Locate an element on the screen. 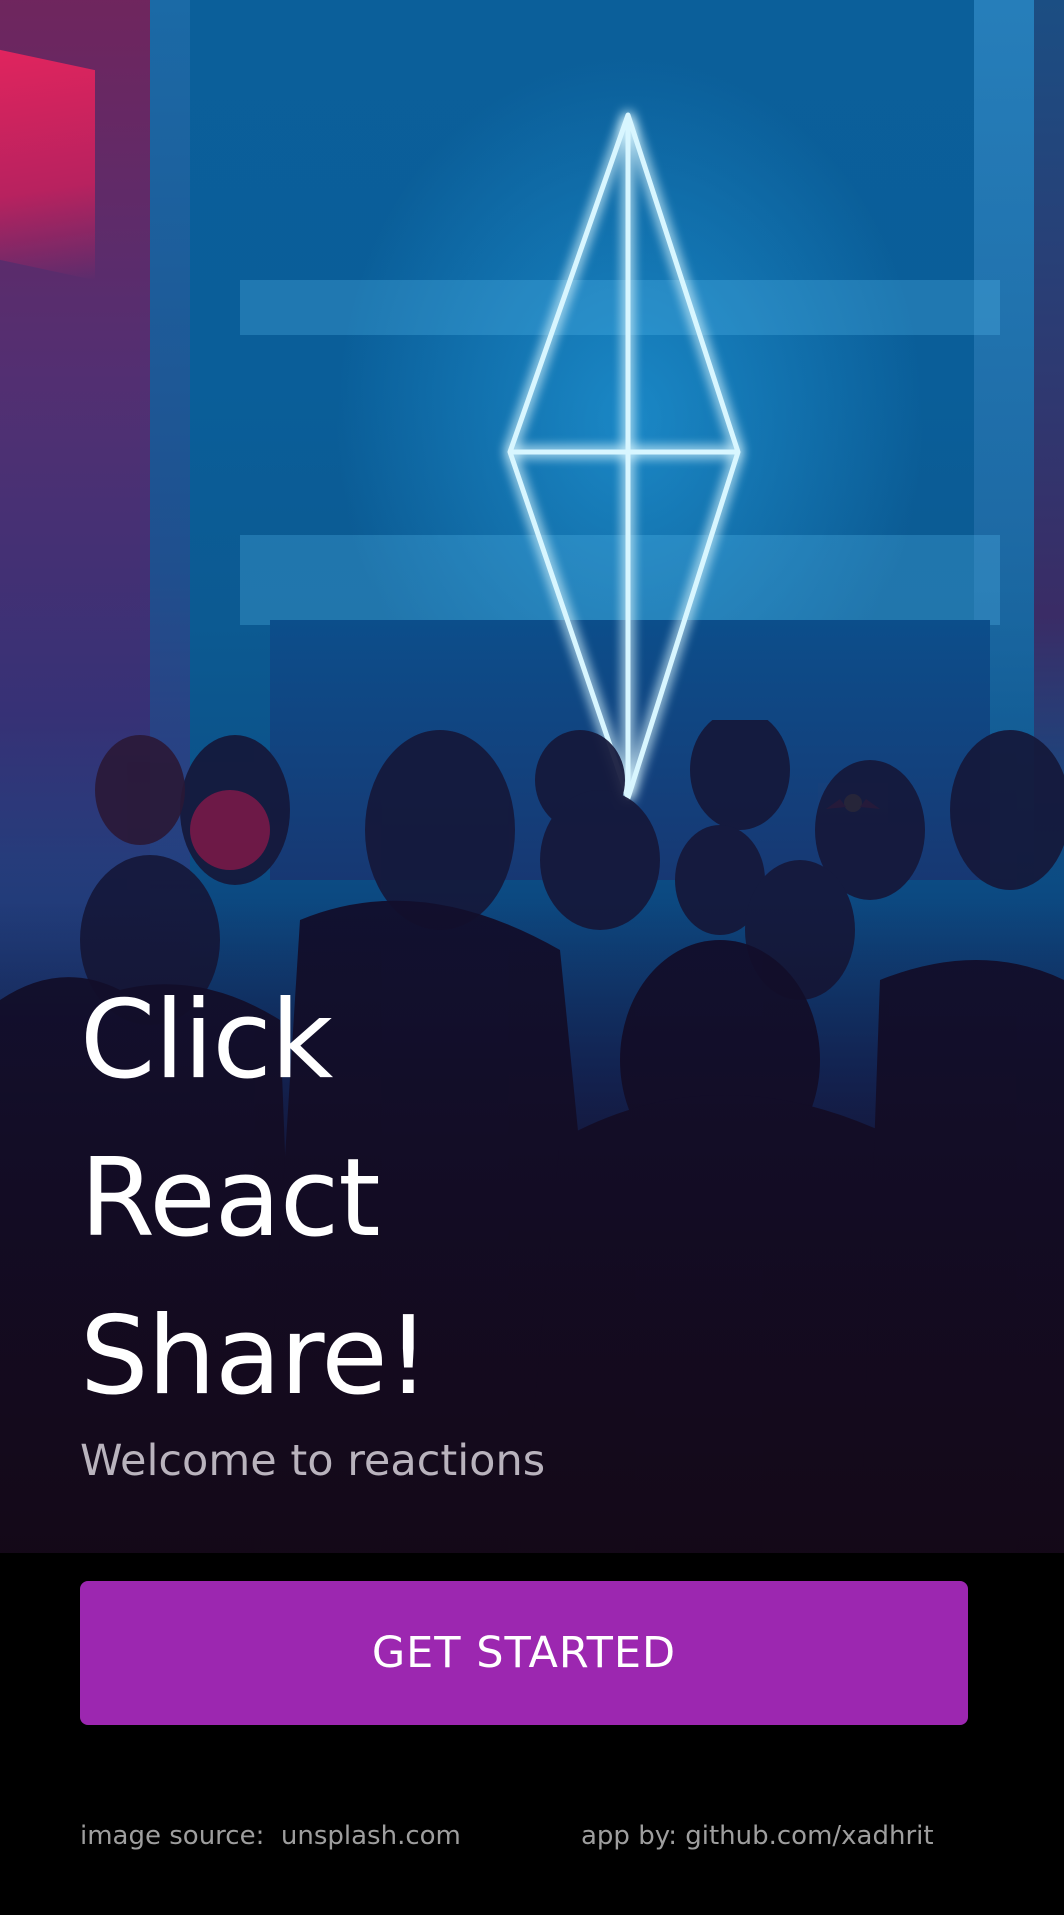 The width and height of the screenshot is (1064, 1915). image-source-label: image source: is located at coordinates (172, 1836).